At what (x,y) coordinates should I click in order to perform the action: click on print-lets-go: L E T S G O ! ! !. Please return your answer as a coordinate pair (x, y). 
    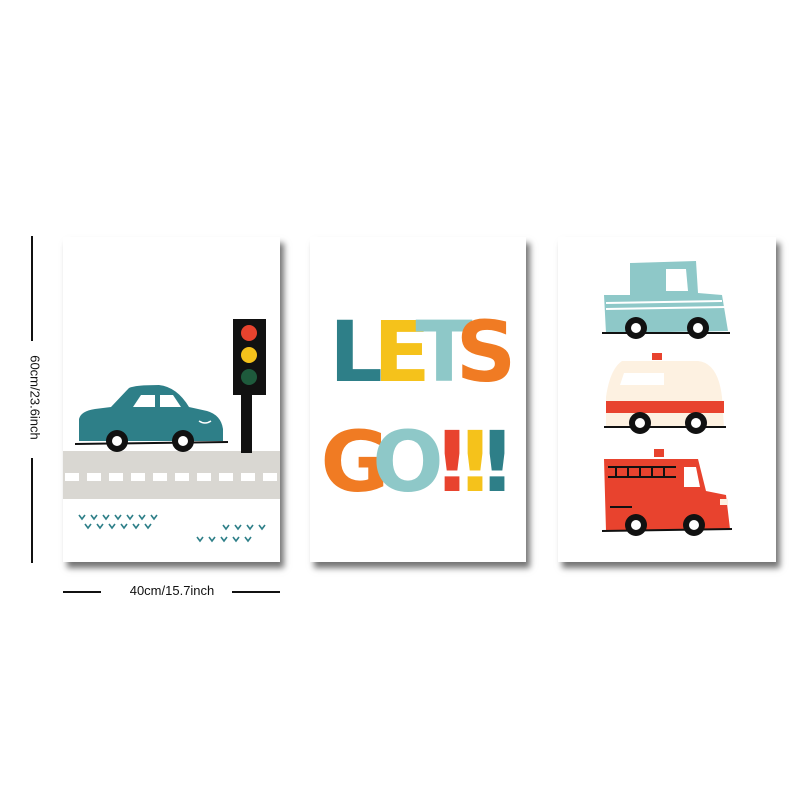
    Looking at the image, I should click on (418, 399).